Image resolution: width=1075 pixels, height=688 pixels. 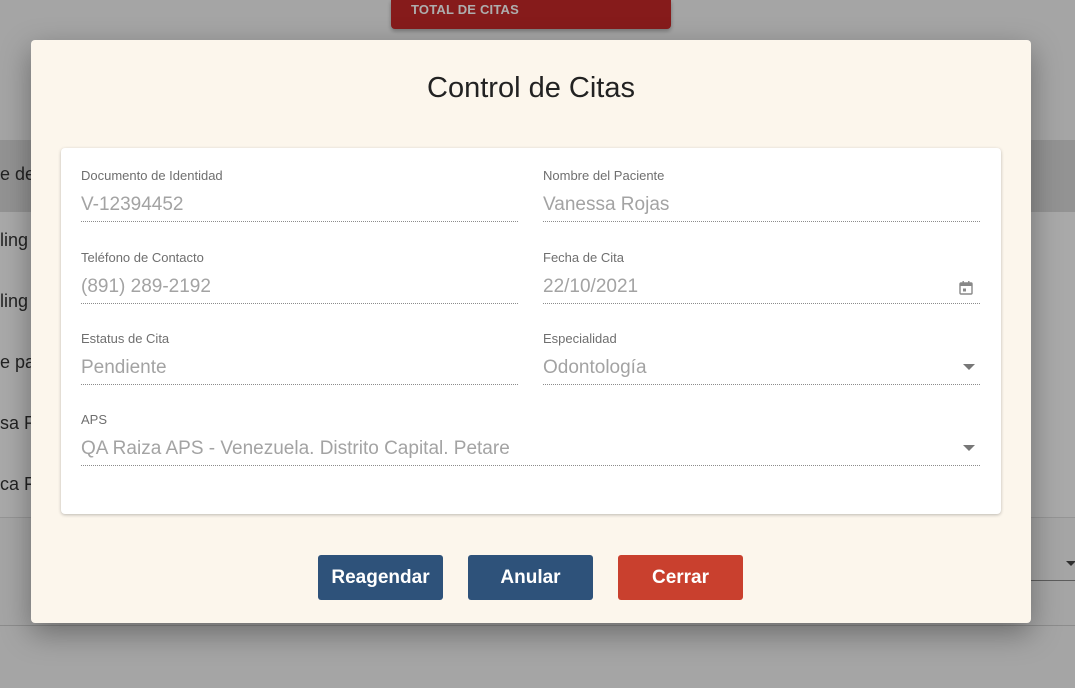 What do you see at coordinates (124, 368) in the screenshot?
I see `estatus-value: Pendiente` at bounding box center [124, 368].